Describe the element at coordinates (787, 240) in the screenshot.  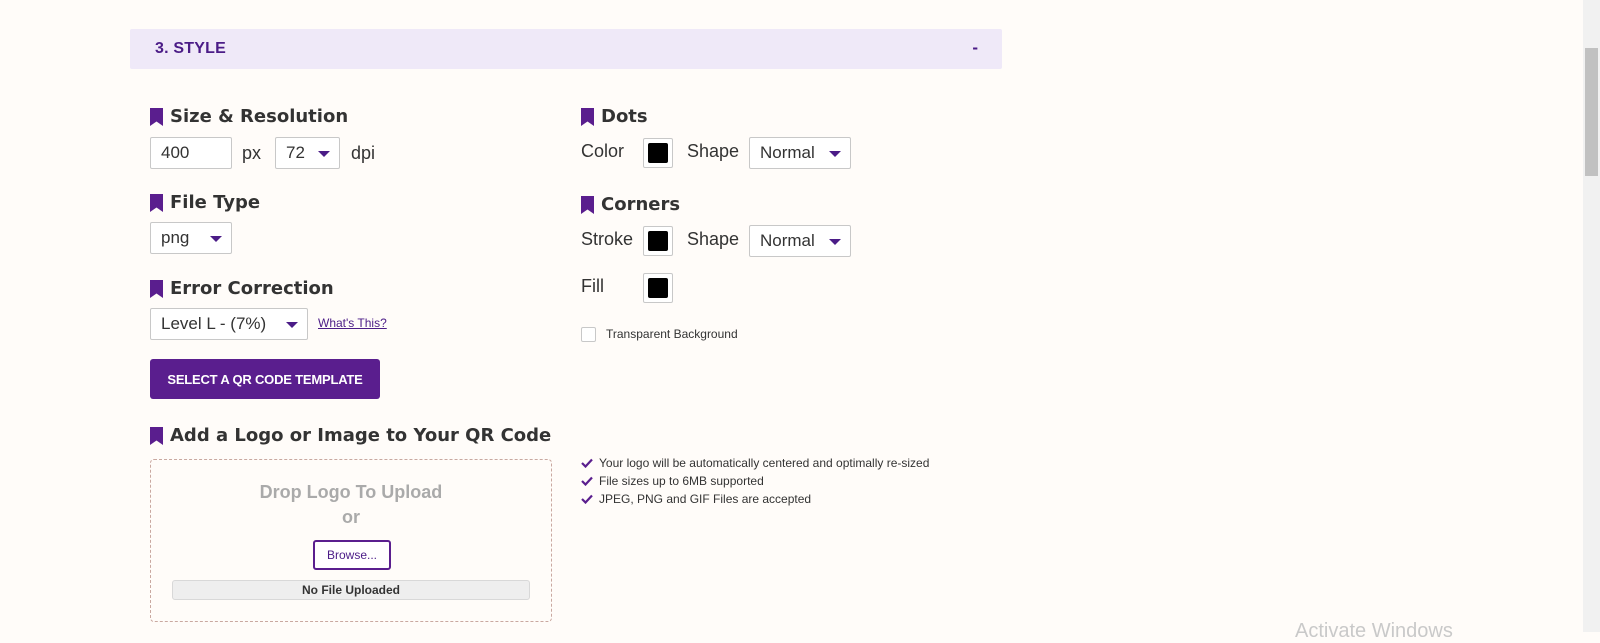
I see `corners-shape-value: Normal` at that location.